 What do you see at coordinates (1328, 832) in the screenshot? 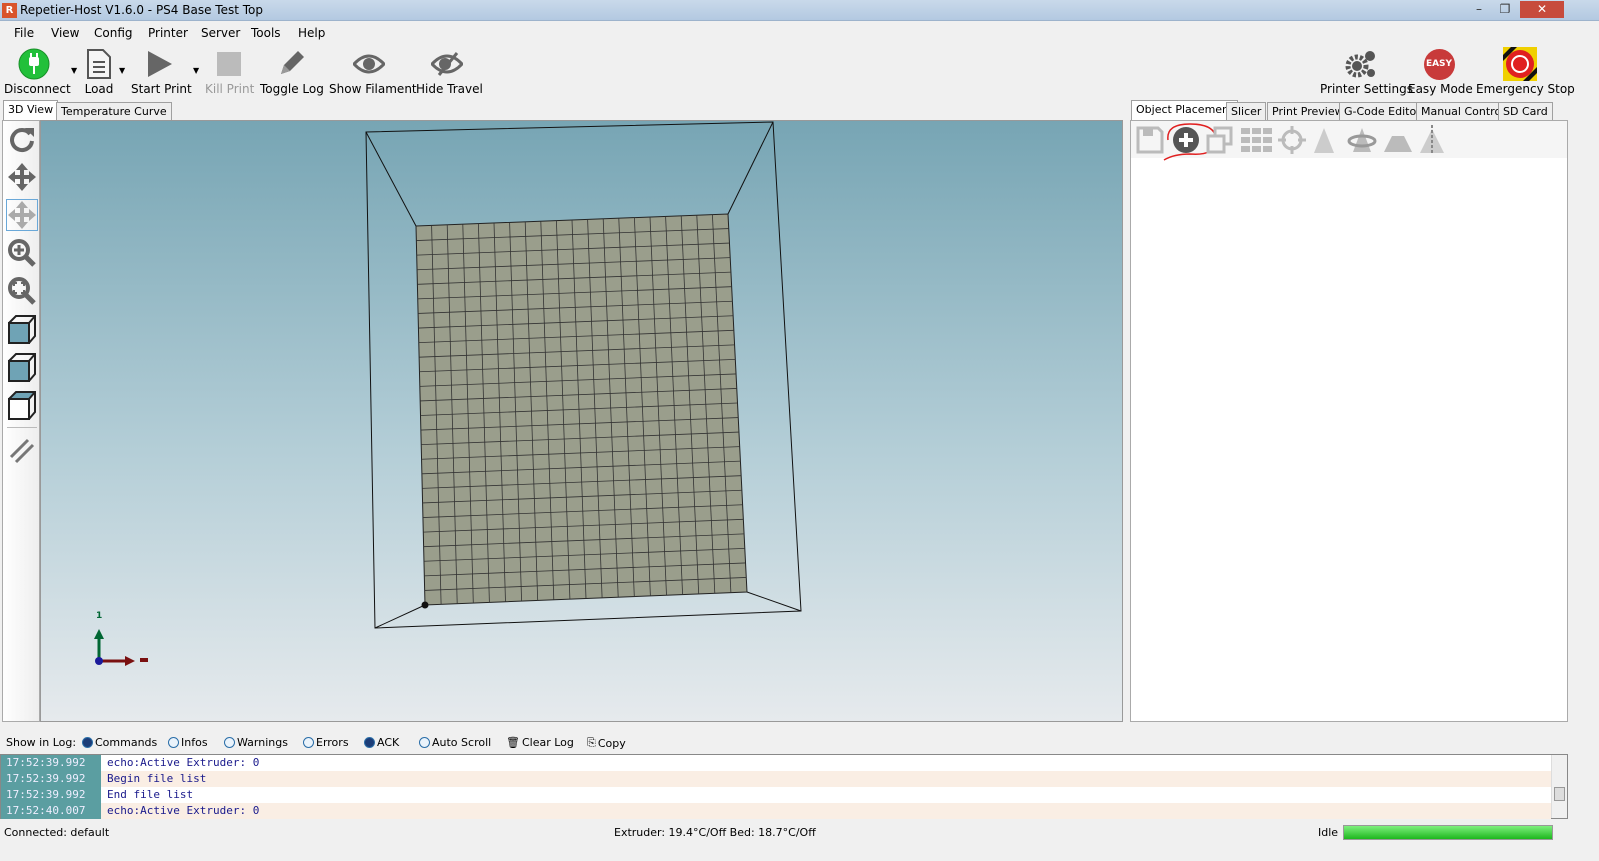
I see `printer-state: Idle` at bounding box center [1328, 832].